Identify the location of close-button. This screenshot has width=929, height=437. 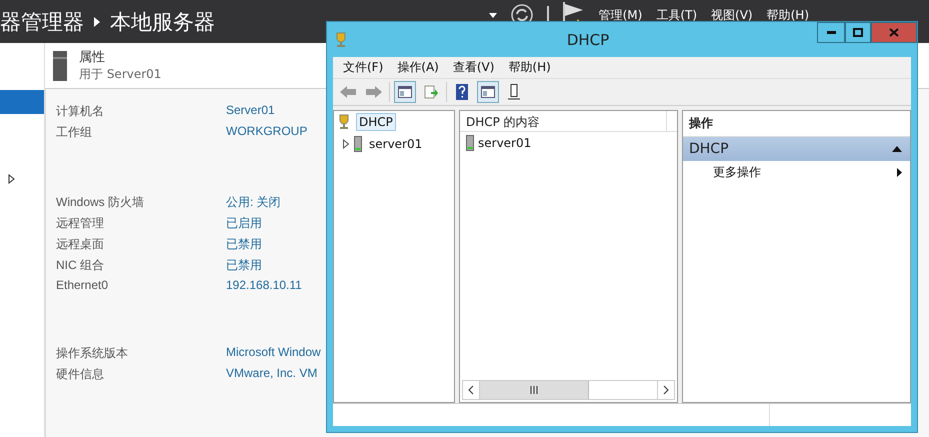
(894, 32).